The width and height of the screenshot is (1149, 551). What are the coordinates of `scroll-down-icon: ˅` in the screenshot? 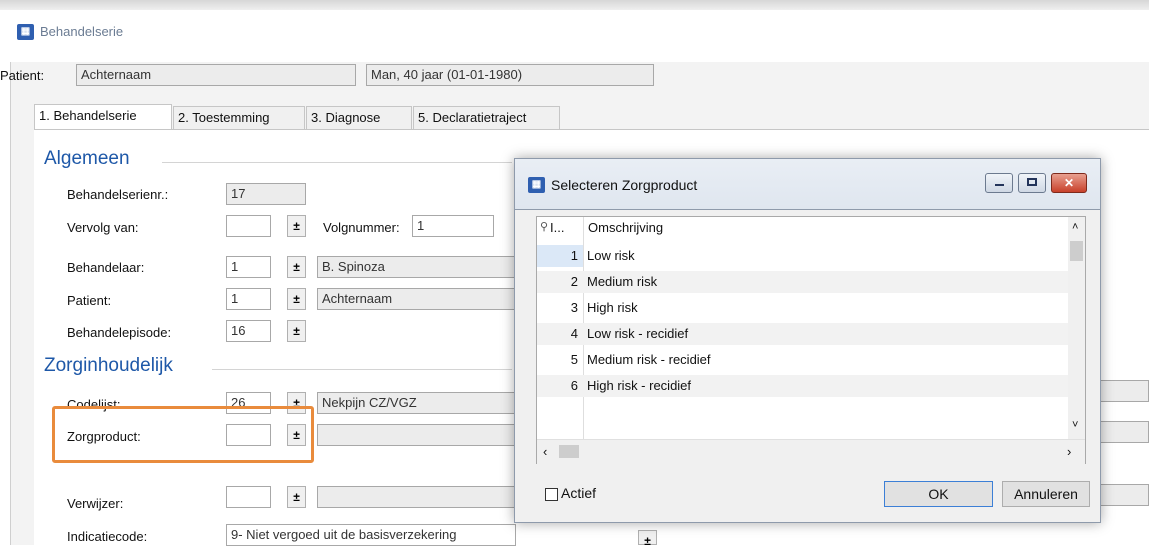 It's located at (1075, 425).